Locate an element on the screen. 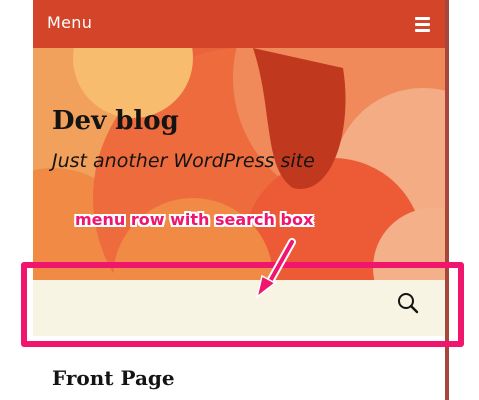  top-menu-bar: Menu is located at coordinates (239, 24).